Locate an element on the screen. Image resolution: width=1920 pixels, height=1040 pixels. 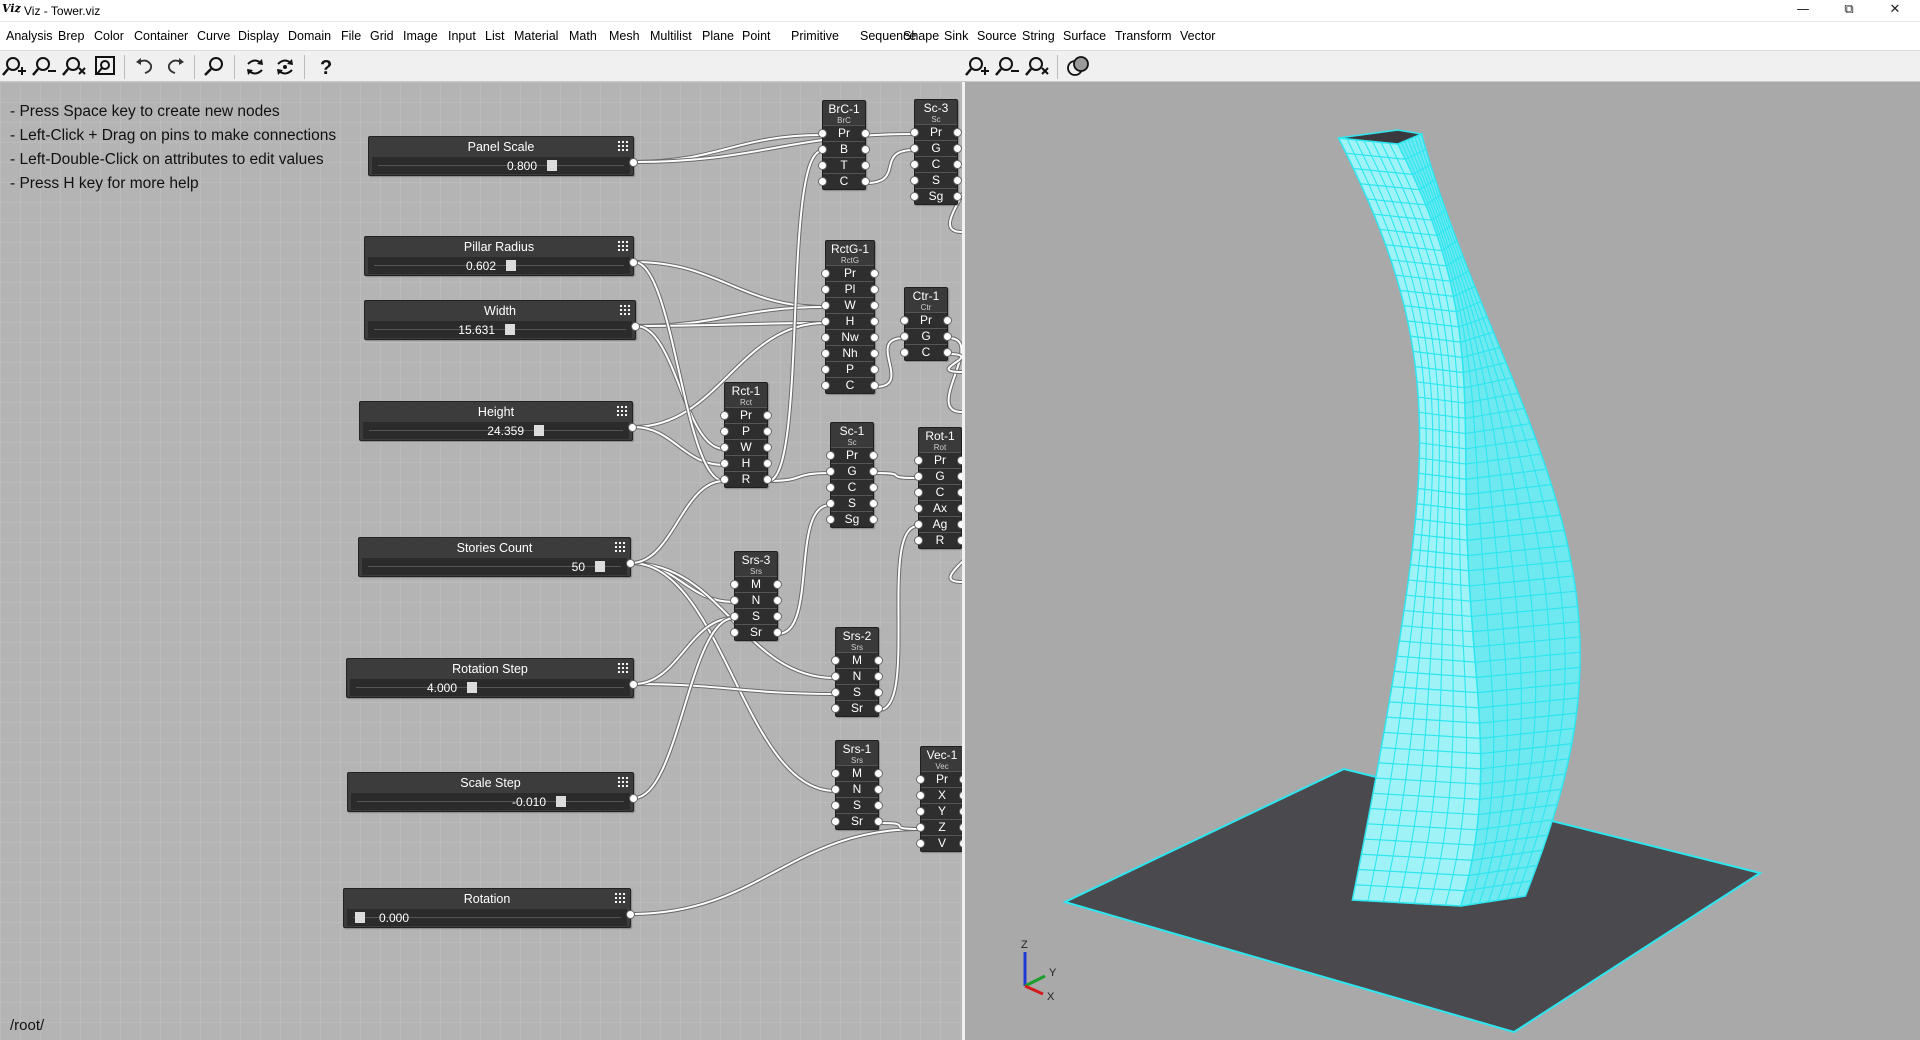
port-t: T is located at coordinates (844, 165).